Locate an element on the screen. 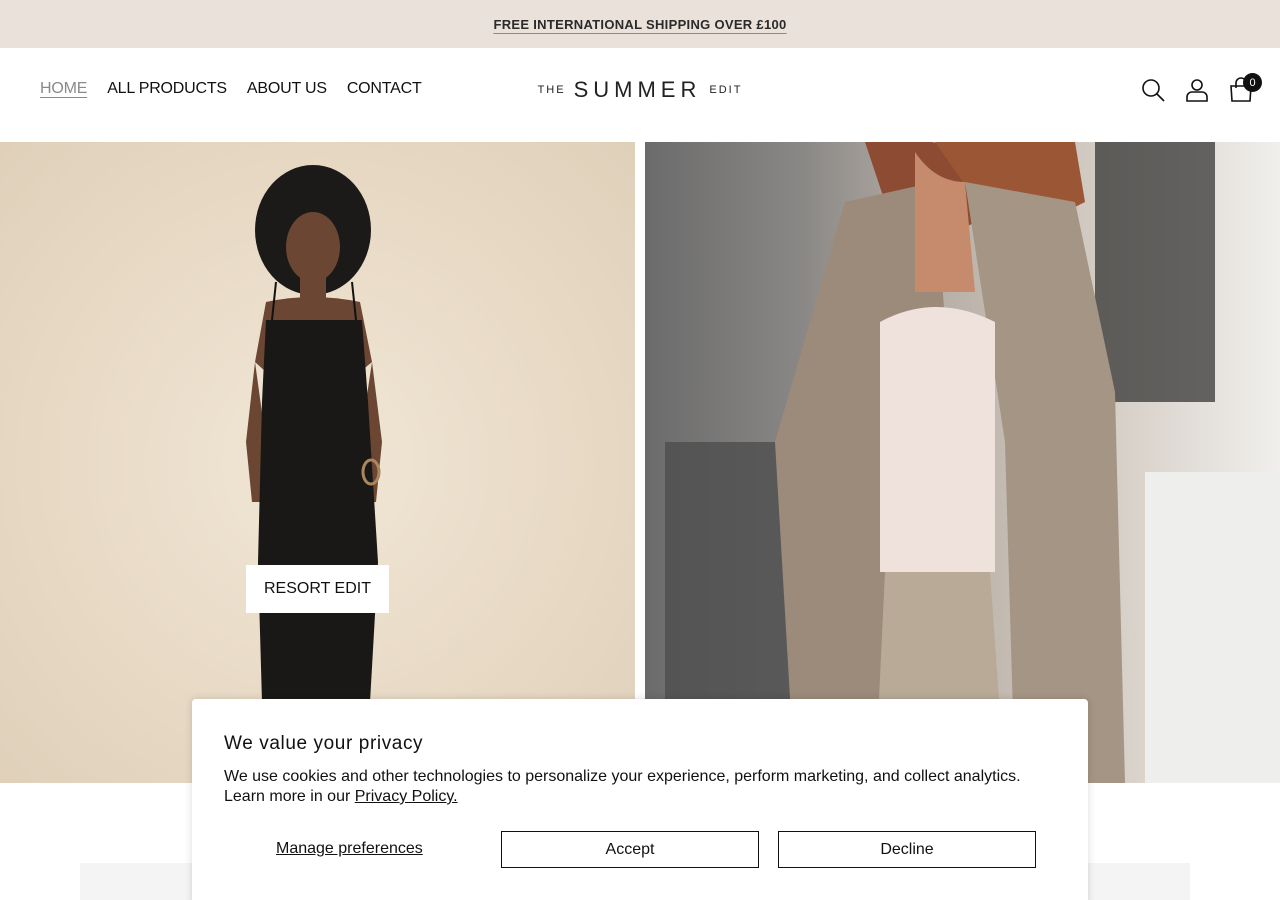  shopping-bag-icon: 0 is located at coordinates (1245, 88).